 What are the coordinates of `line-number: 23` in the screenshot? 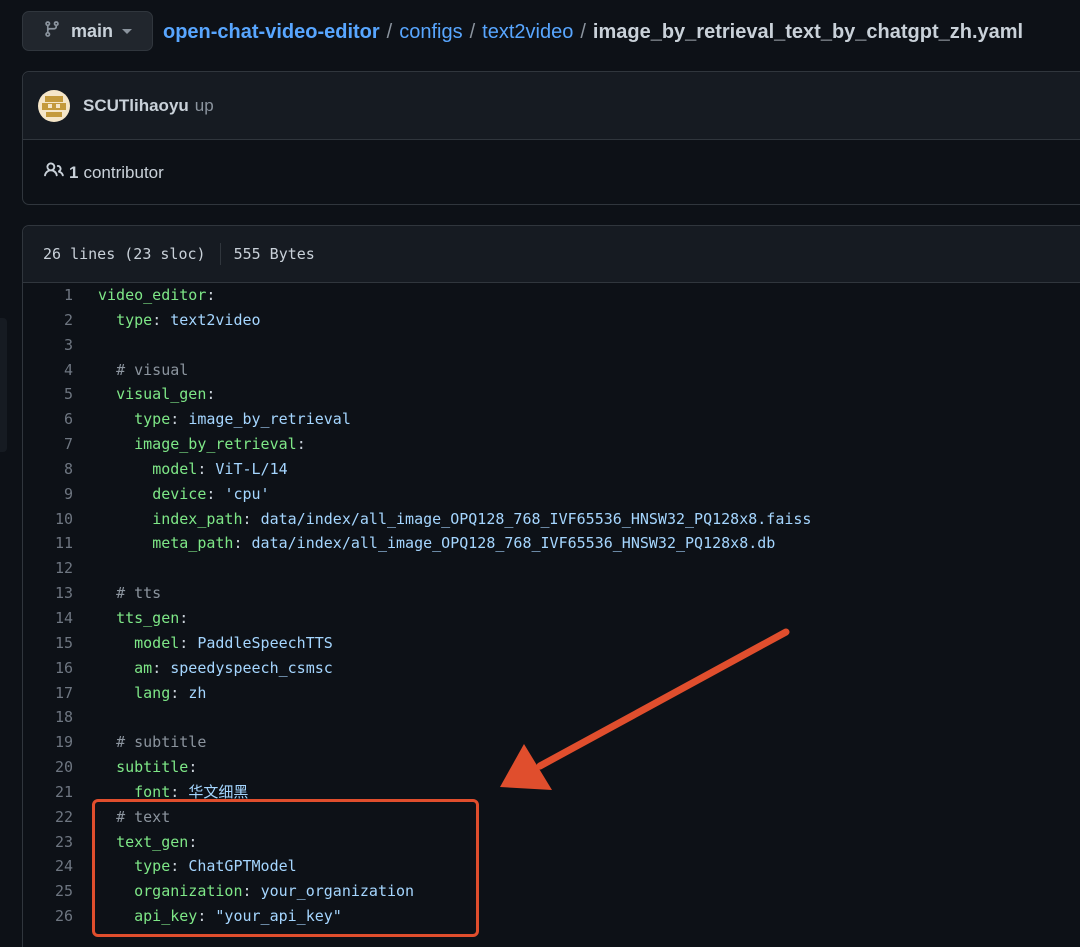 It's located at (48, 842).